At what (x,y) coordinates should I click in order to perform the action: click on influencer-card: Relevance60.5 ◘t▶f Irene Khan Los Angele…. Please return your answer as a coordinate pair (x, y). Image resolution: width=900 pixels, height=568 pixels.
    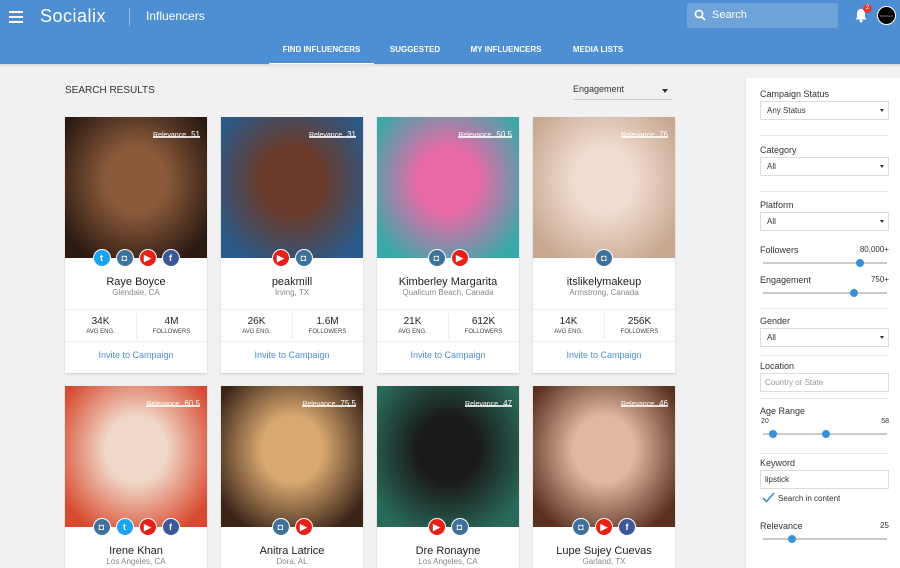
    Looking at the image, I should click on (136, 477).